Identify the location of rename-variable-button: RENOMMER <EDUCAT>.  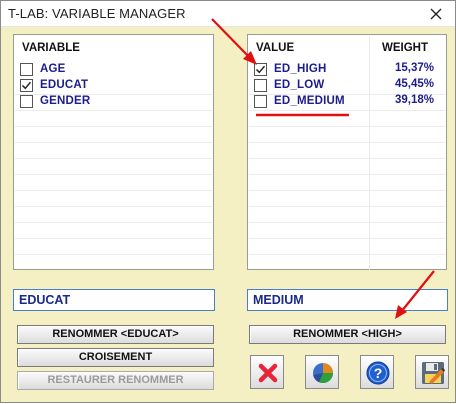
(115, 334).